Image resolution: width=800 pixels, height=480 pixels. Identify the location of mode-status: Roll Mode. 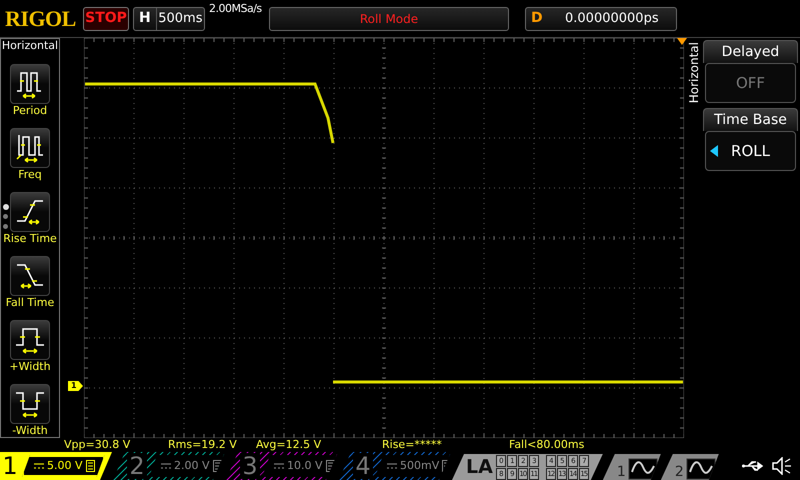
(389, 18).